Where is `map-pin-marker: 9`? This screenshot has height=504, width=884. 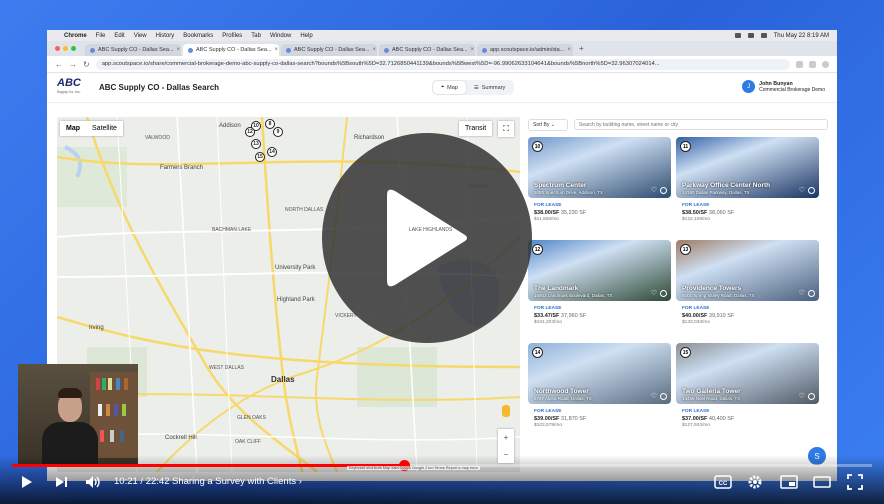 map-pin-marker: 9 is located at coordinates (278, 132).